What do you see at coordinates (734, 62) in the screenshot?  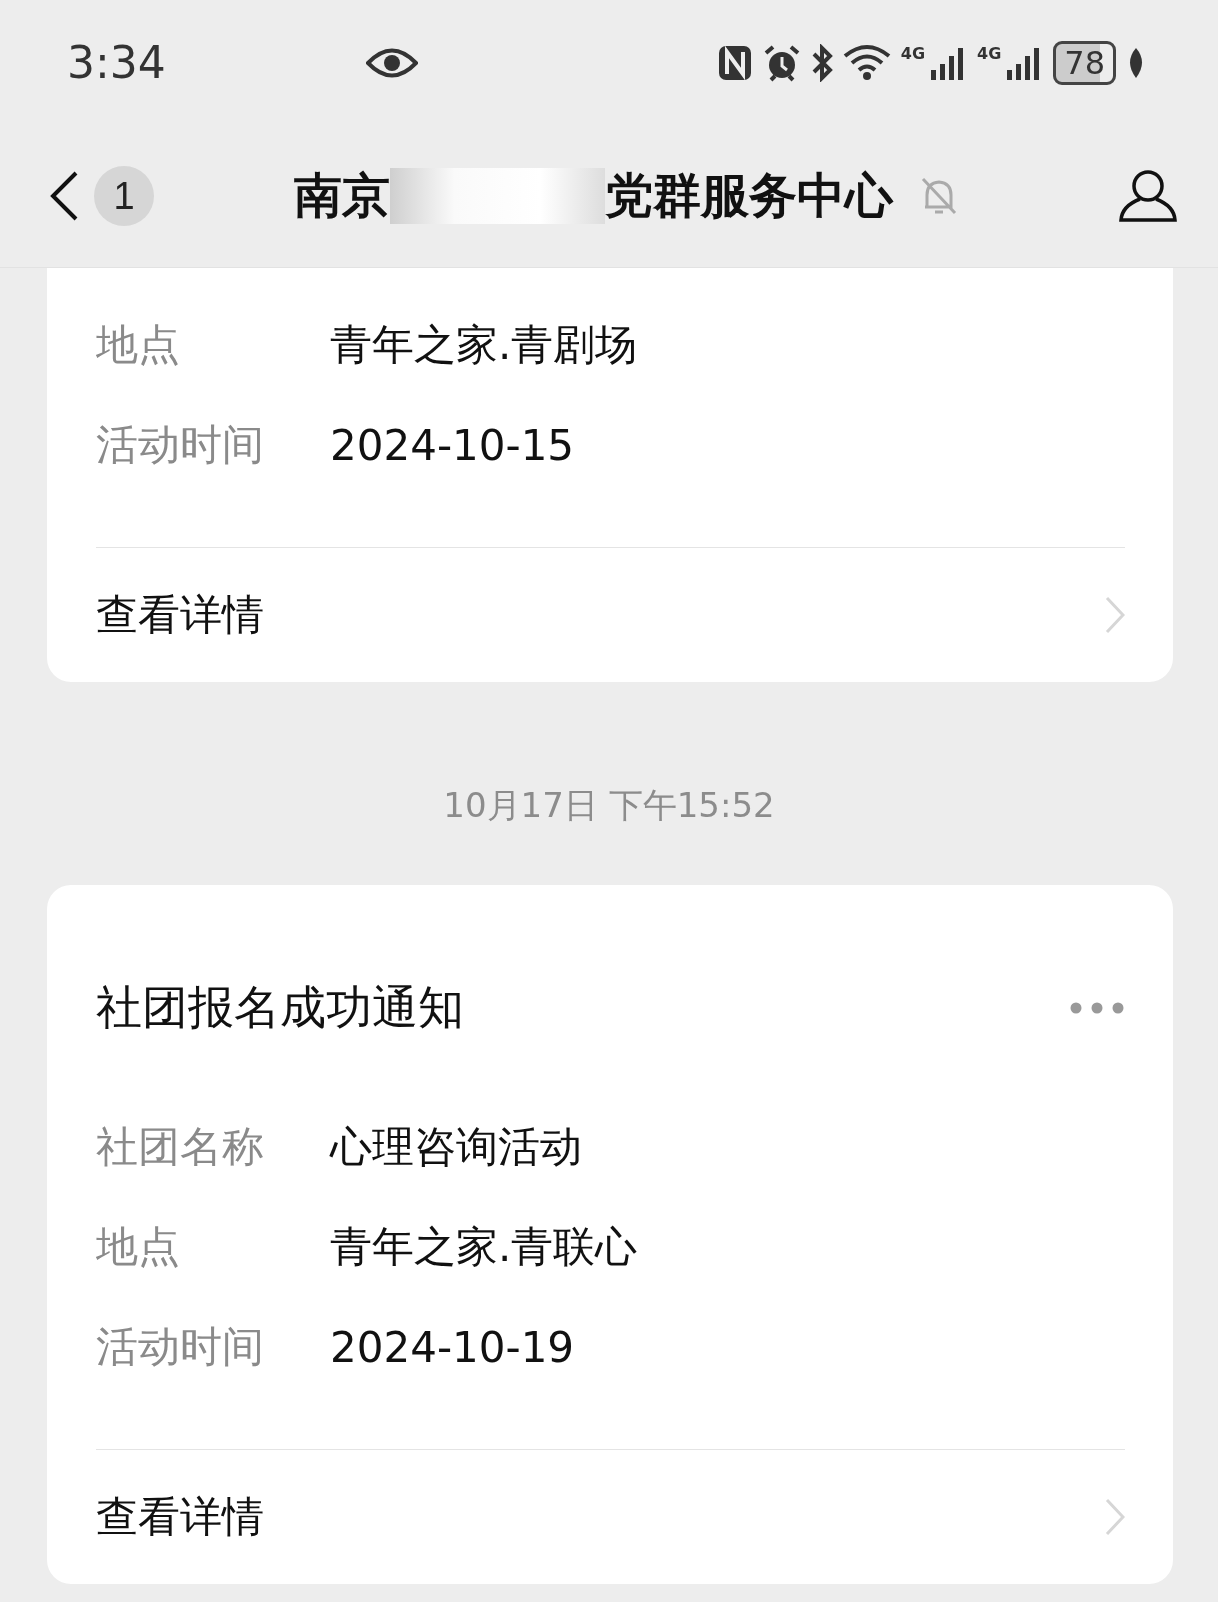 I see `nfc-icon` at bounding box center [734, 62].